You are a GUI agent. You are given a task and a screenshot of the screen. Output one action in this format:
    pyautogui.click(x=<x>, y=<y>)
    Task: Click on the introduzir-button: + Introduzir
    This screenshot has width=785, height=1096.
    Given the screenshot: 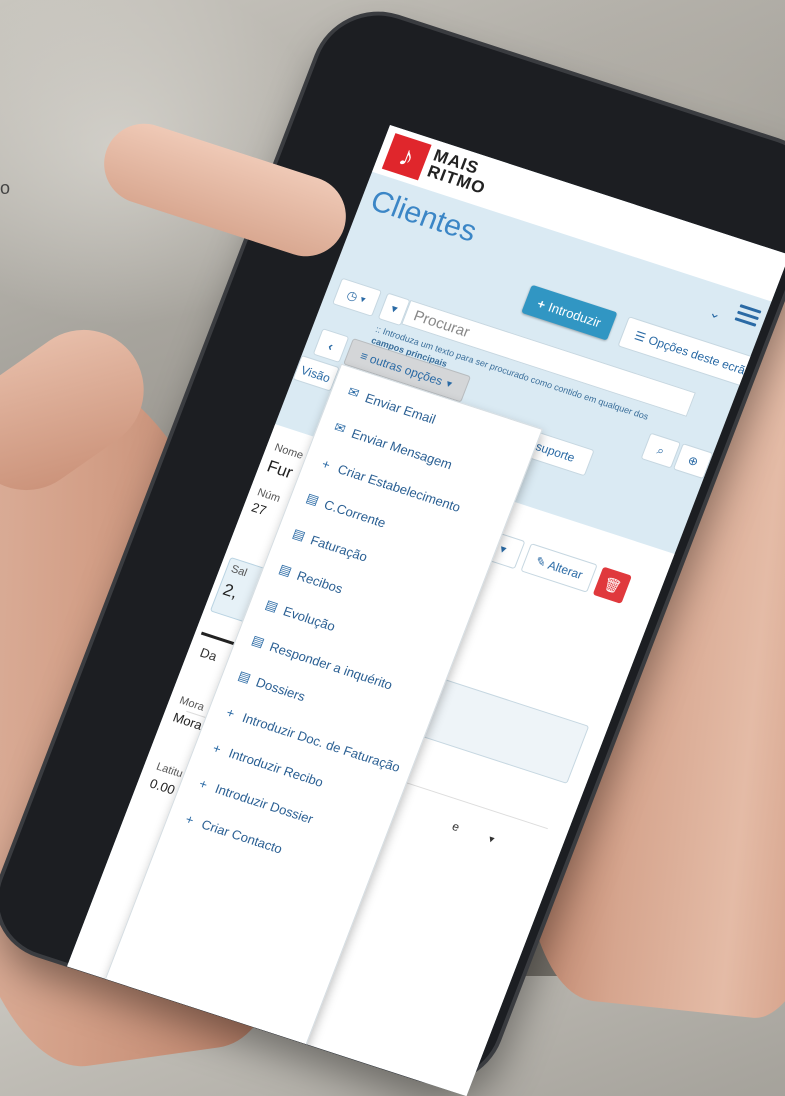 What is the action you would take?
    pyautogui.click(x=569, y=312)
    